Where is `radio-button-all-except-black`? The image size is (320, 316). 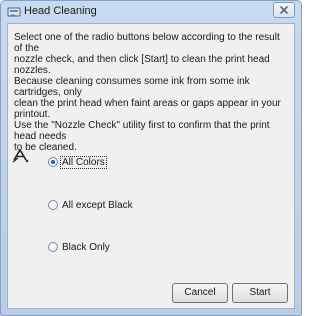
radio-button-all-except-black is located at coordinates (53, 205).